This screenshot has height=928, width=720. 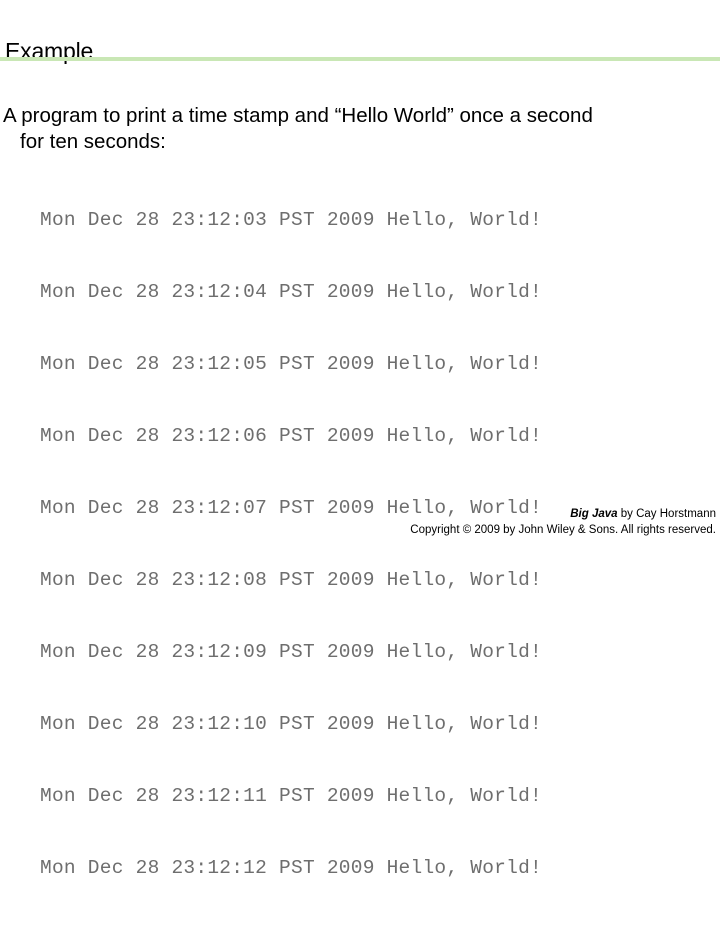 What do you see at coordinates (93, 141) in the screenshot?
I see `body-paragraph-line-2: for ten seconds:` at bounding box center [93, 141].